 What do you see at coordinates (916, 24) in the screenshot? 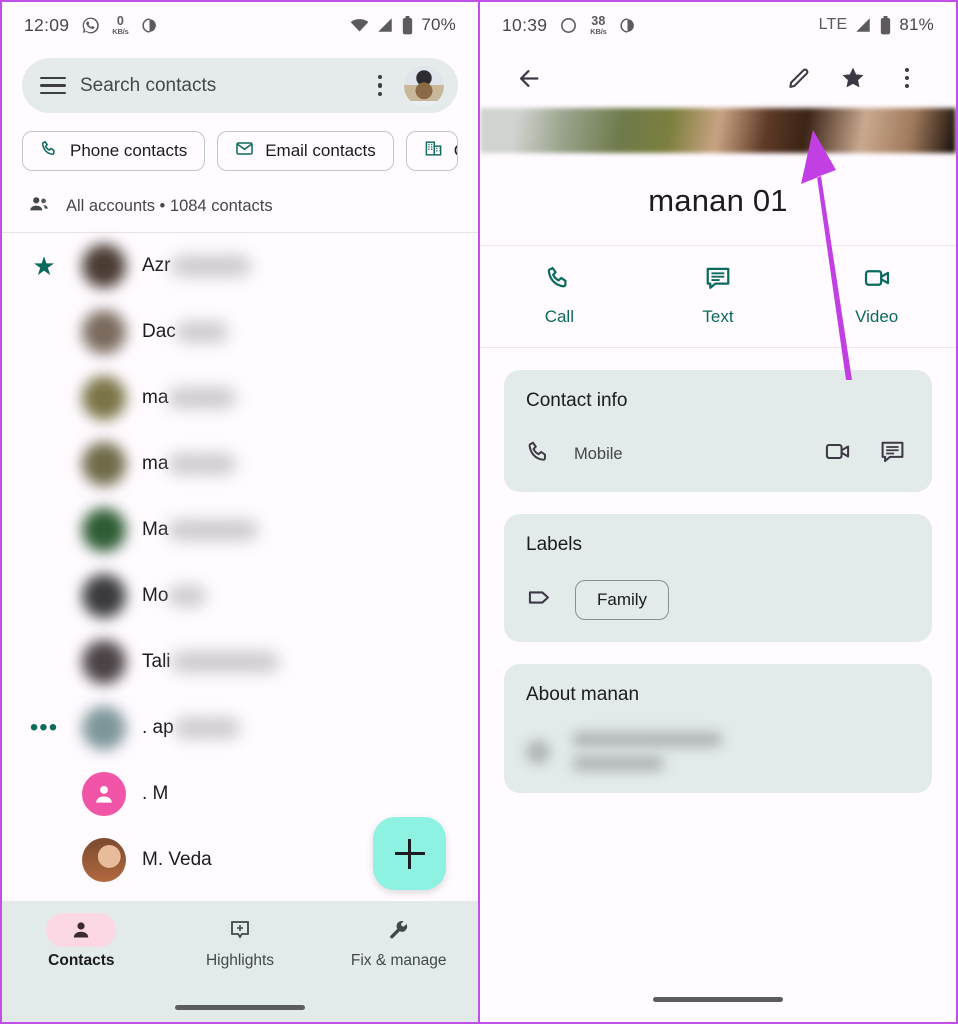
I see `battery-percentage: 81%` at bounding box center [916, 24].